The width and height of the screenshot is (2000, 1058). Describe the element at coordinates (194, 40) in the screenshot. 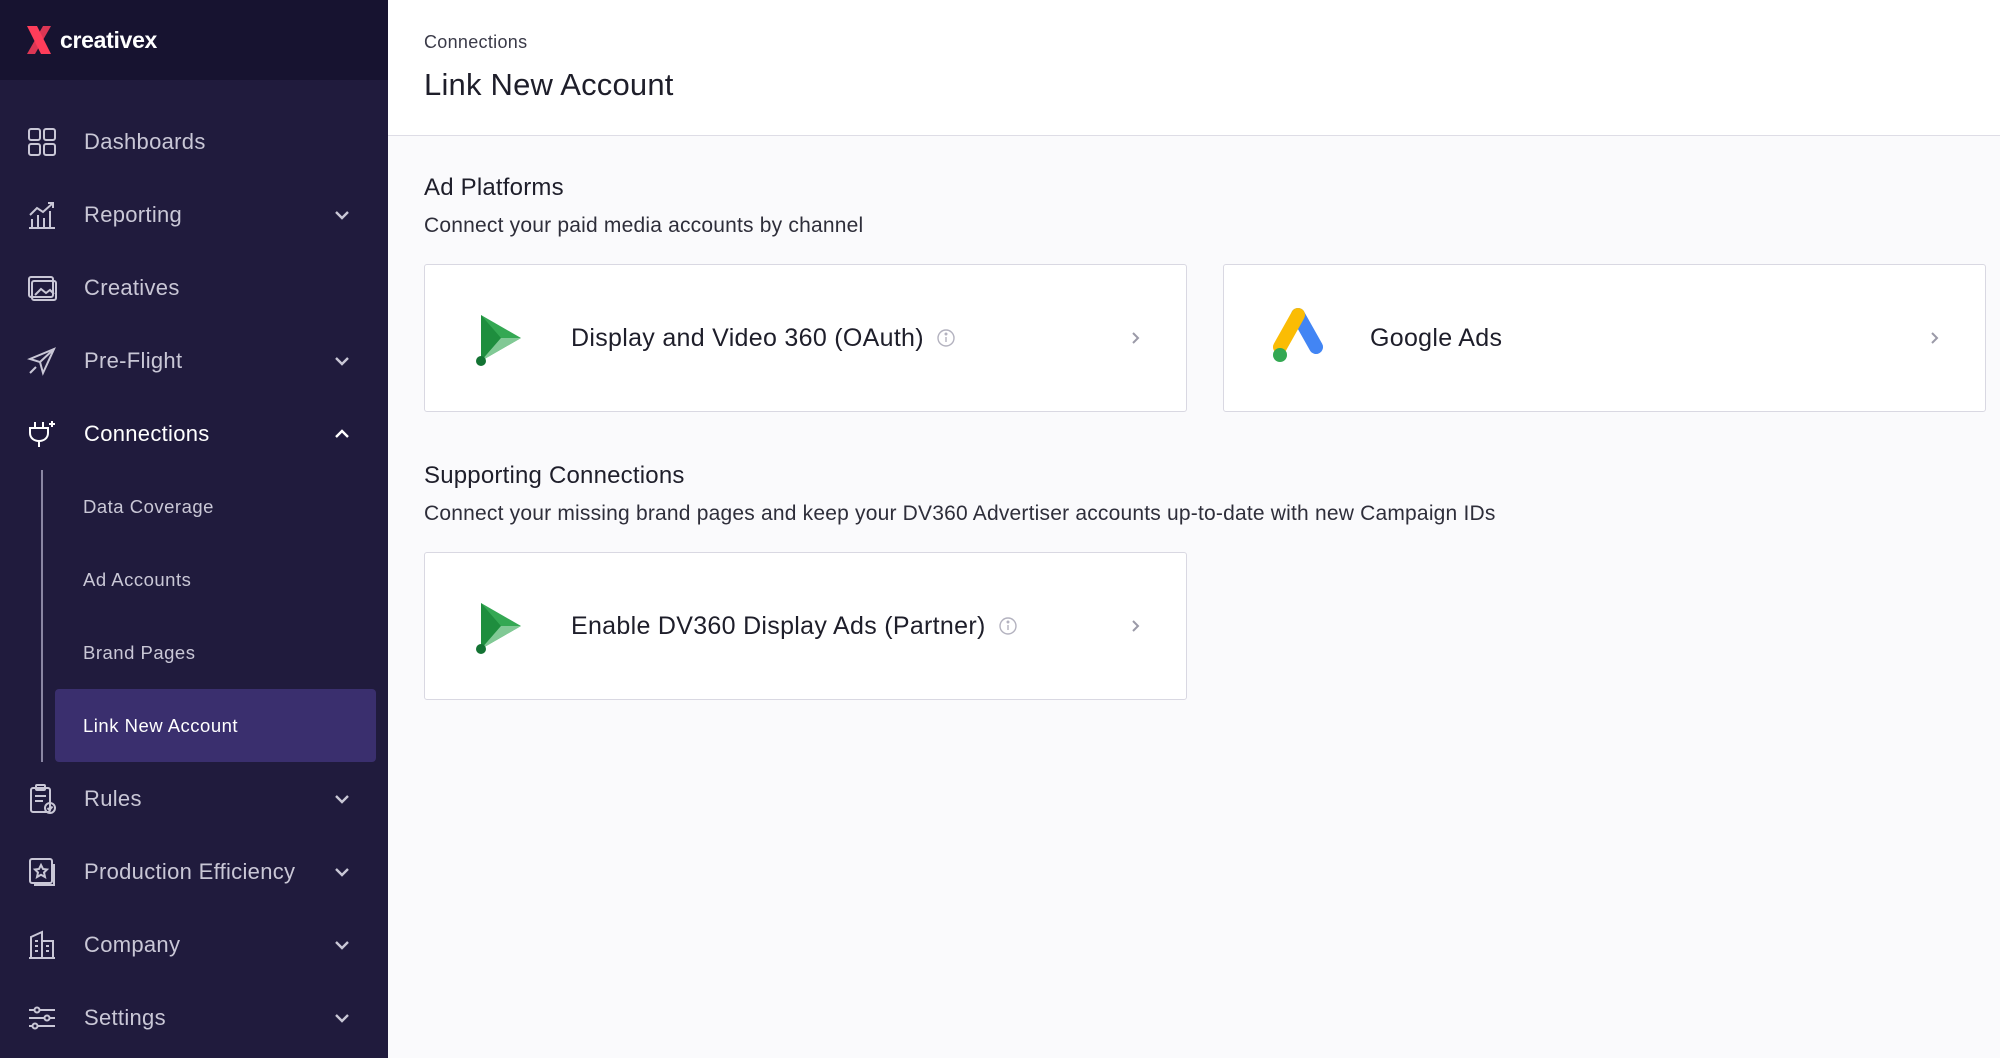

I see `brand-header: creativex` at that location.